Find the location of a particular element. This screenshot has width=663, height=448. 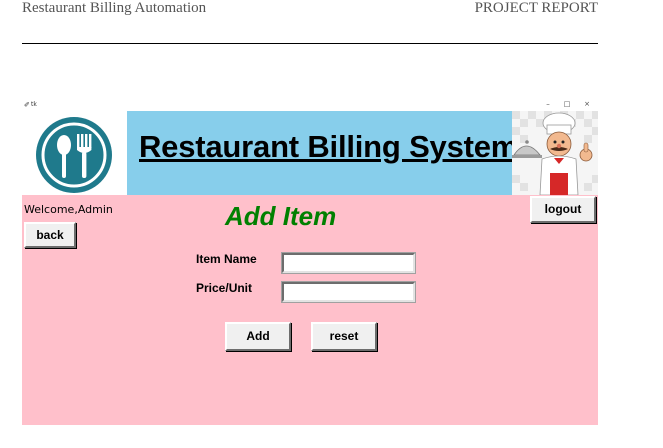

chef-mascot-panel is located at coordinates (555, 153).